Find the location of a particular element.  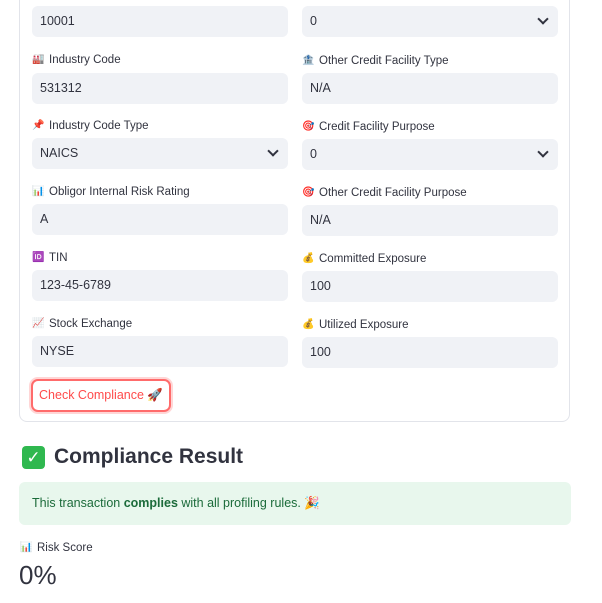

bank-icon: 🏦 is located at coordinates (308, 60).